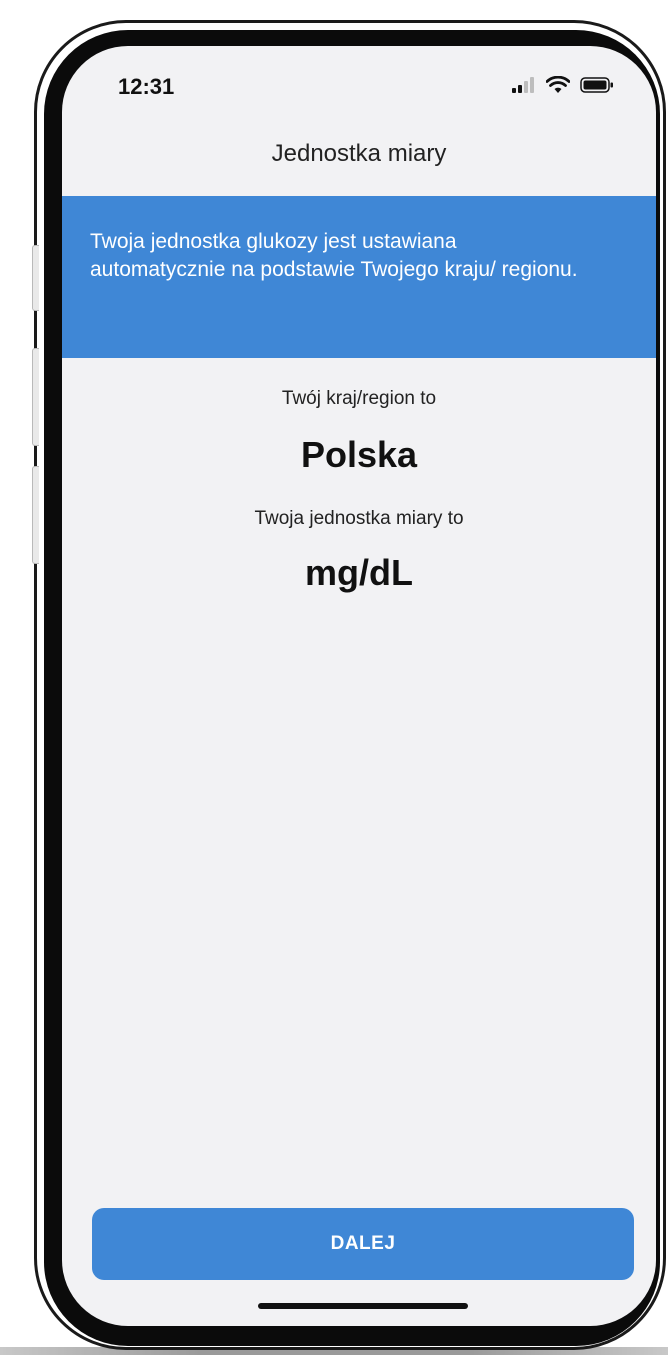  I want to click on page-title: Jednostka miary, so click(359, 153).